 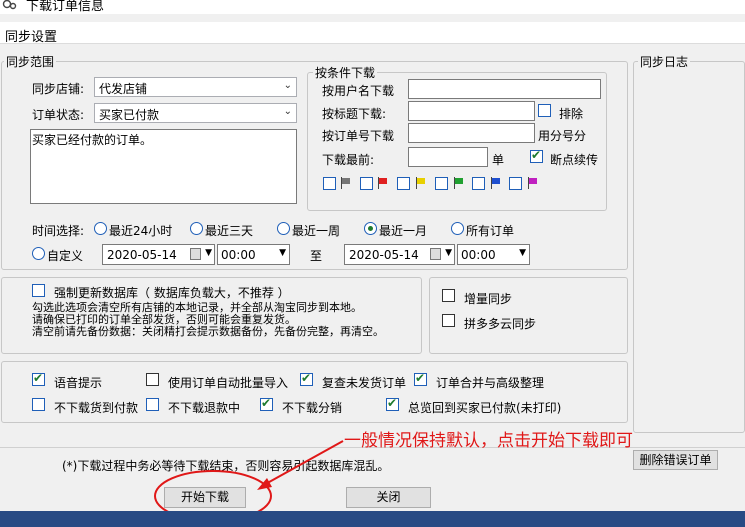 I want to click on force-update-checkbox, so click(x=38, y=290).